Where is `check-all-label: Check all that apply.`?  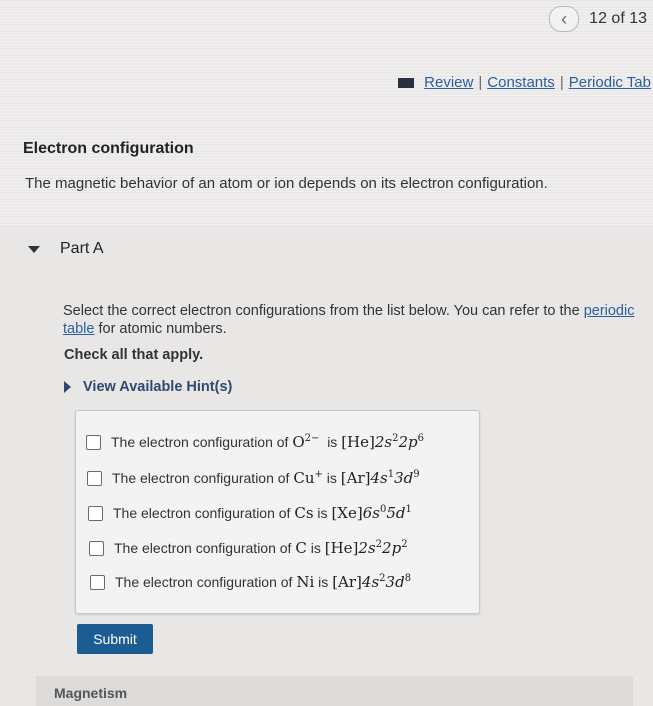
check-all-label: Check all that apply. is located at coordinates (134, 355).